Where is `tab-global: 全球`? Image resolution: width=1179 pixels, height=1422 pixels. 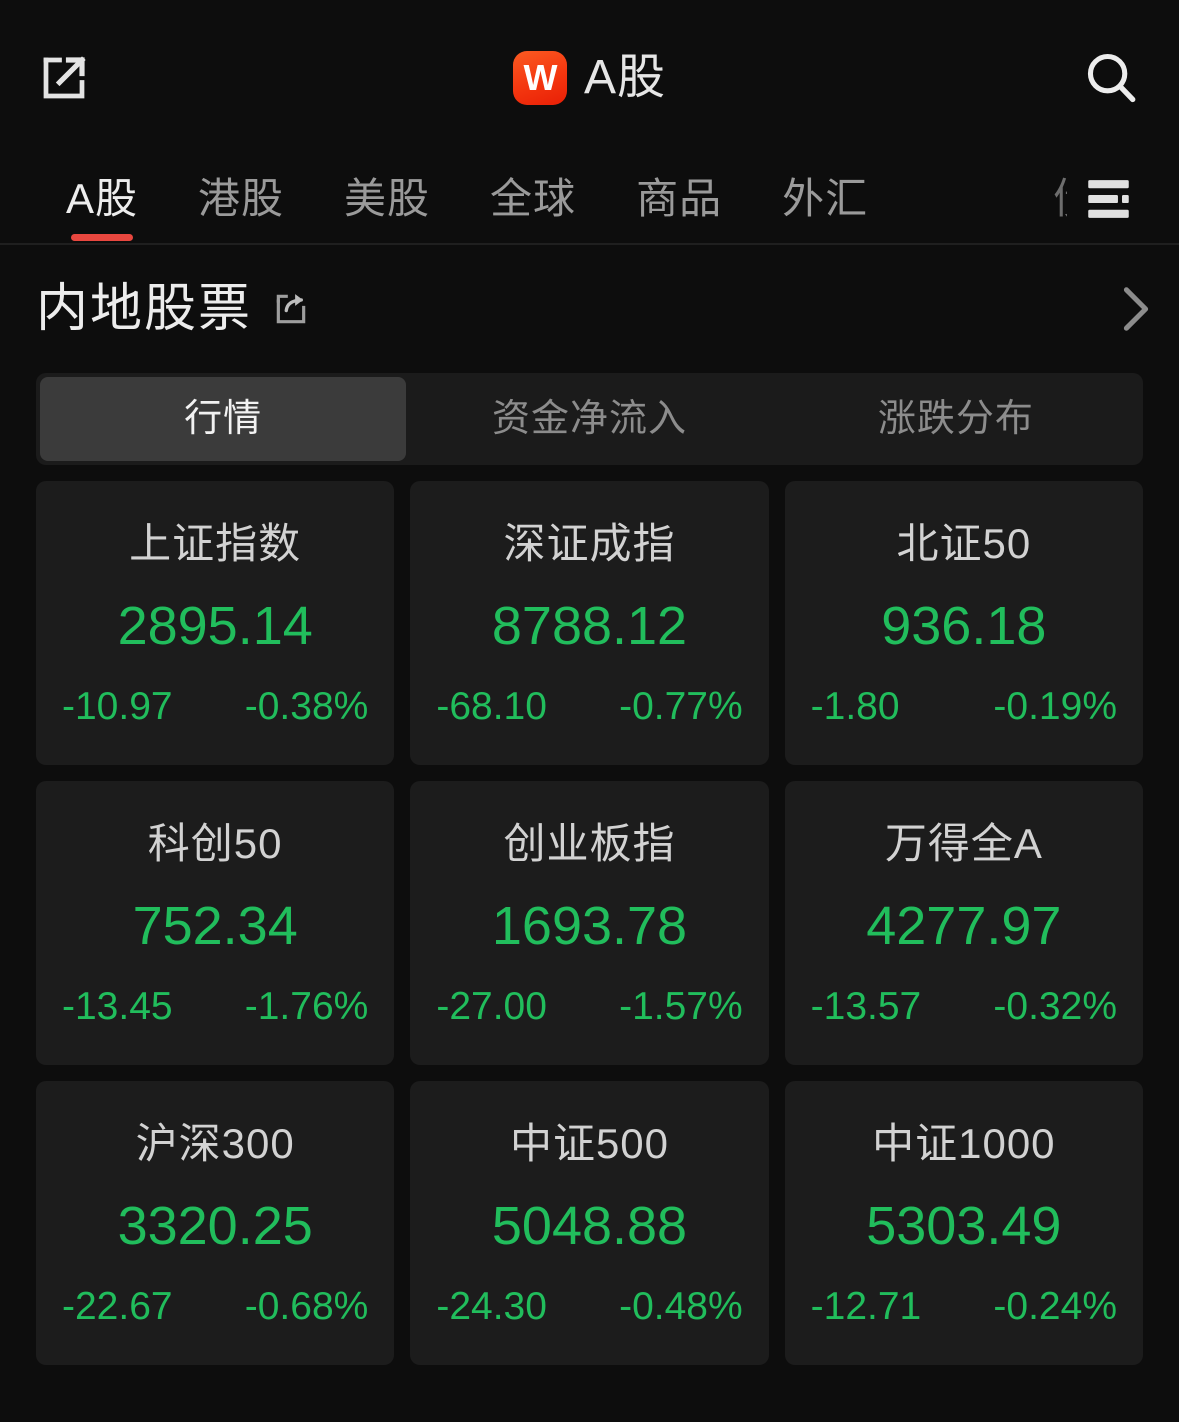 tab-global: 全球 is located at coordinates (533, 199).